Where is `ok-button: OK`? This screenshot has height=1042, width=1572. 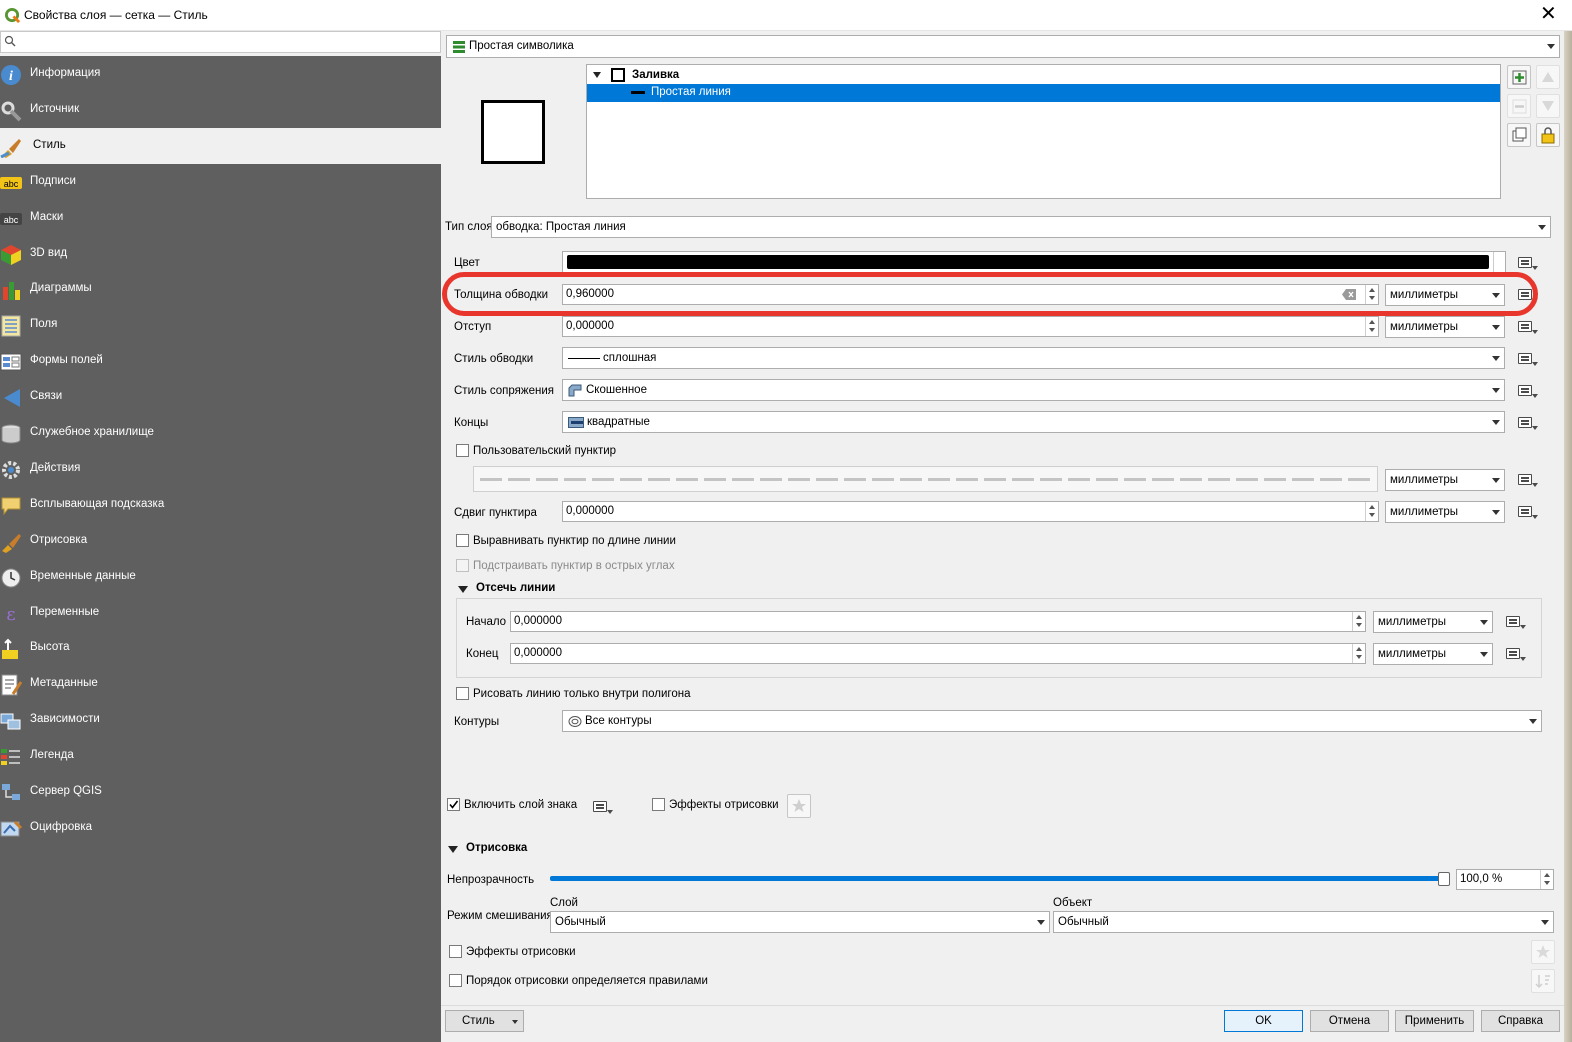 ok-button: OK is located at coordinates (1263, 1021).